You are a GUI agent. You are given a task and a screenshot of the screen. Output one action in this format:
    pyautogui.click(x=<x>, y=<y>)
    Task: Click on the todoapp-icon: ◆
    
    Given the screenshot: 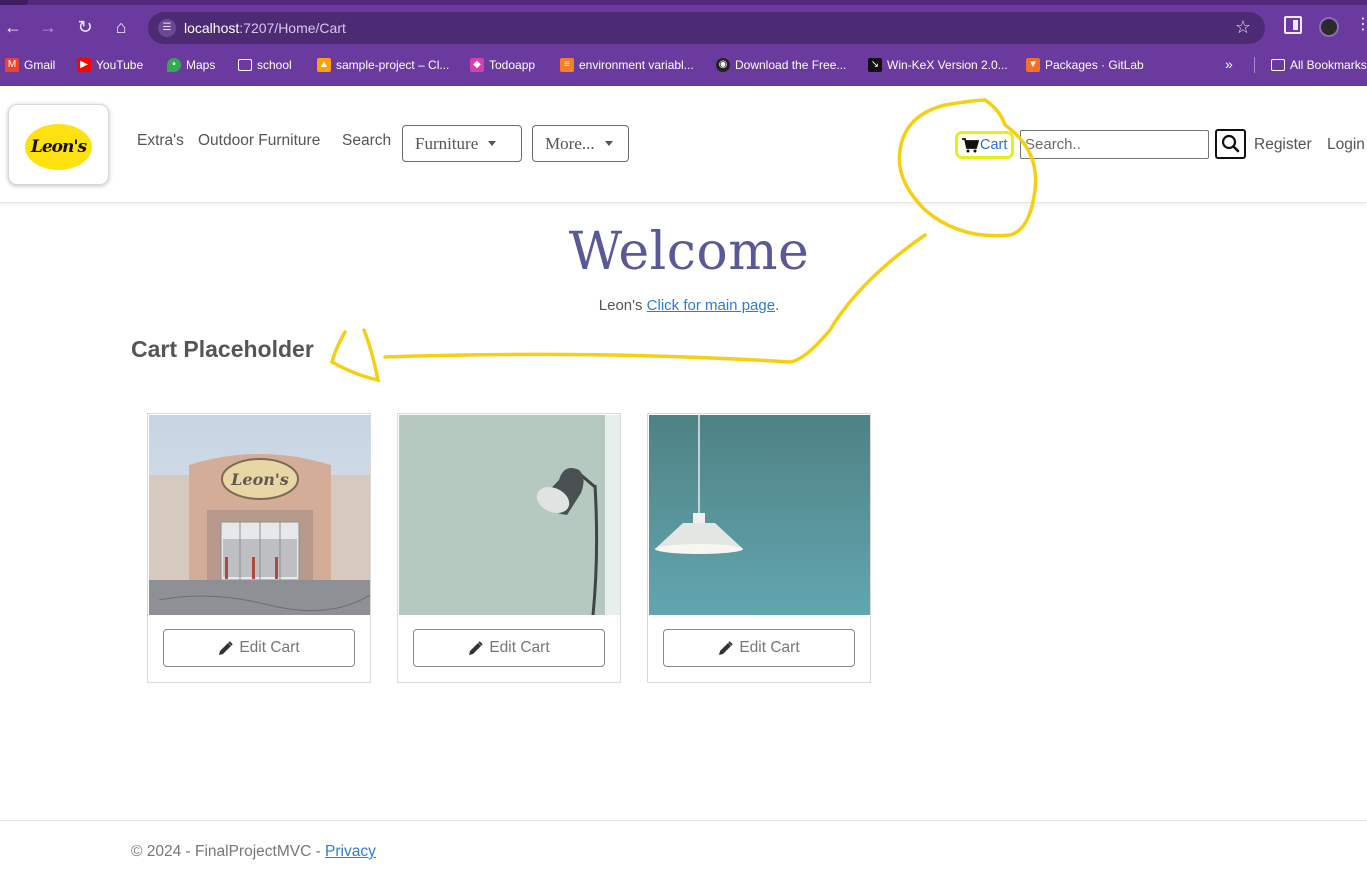 What is the action you would take?
    pyautogui.click(x=477, y=65)
    